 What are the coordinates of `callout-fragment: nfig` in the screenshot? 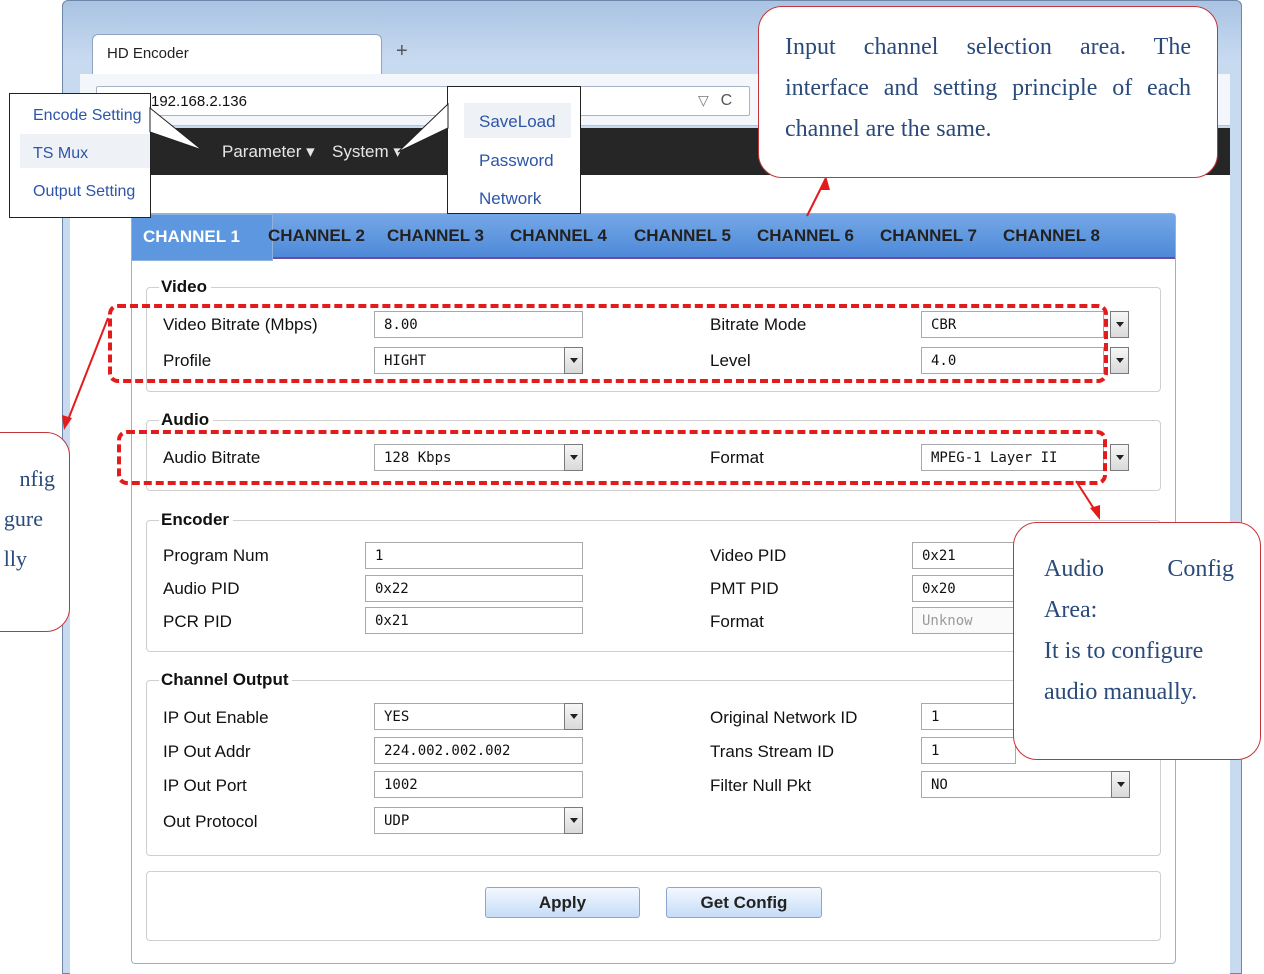 It's located at (37, 478).